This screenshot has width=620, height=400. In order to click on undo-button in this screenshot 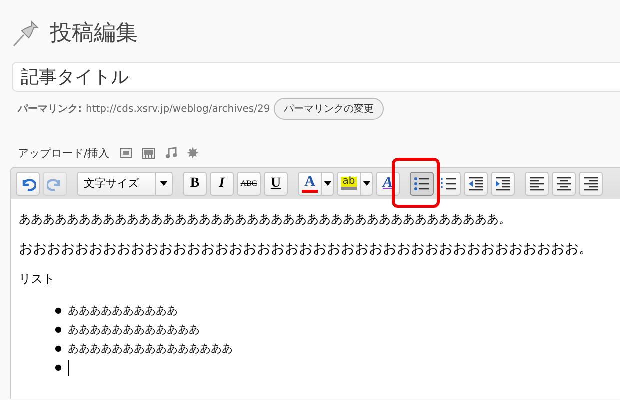, I will do `click(28, 184)`.